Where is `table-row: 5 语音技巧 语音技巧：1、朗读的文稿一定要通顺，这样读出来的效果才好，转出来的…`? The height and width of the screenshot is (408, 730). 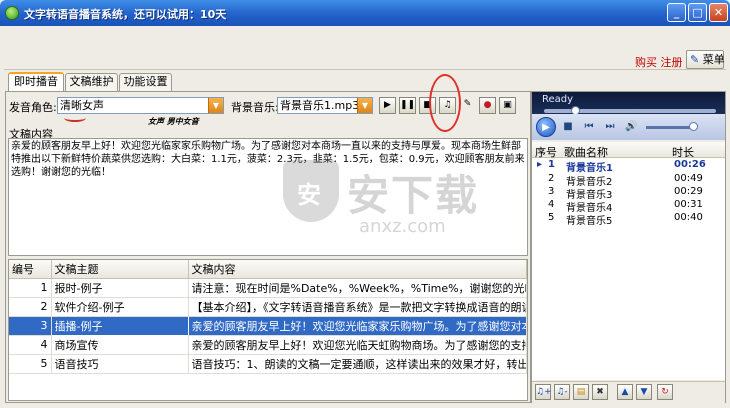
table-row: 5 语音技巧 语音技巧：1、朗读的文稿一定要通顺，这样读出来的效果才好，转出来的… is located at coordinates (268, 364).